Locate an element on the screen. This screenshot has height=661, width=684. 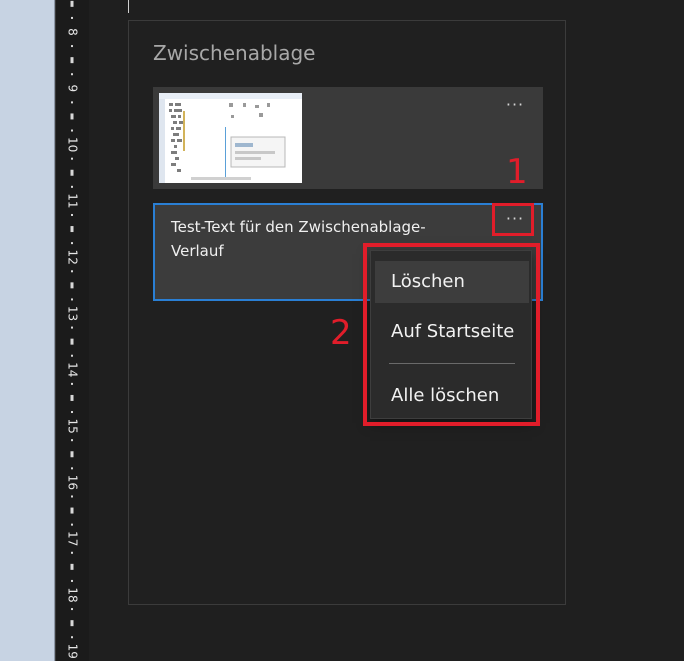
screenshot-thumbnail is located at coordinates (230, 138).